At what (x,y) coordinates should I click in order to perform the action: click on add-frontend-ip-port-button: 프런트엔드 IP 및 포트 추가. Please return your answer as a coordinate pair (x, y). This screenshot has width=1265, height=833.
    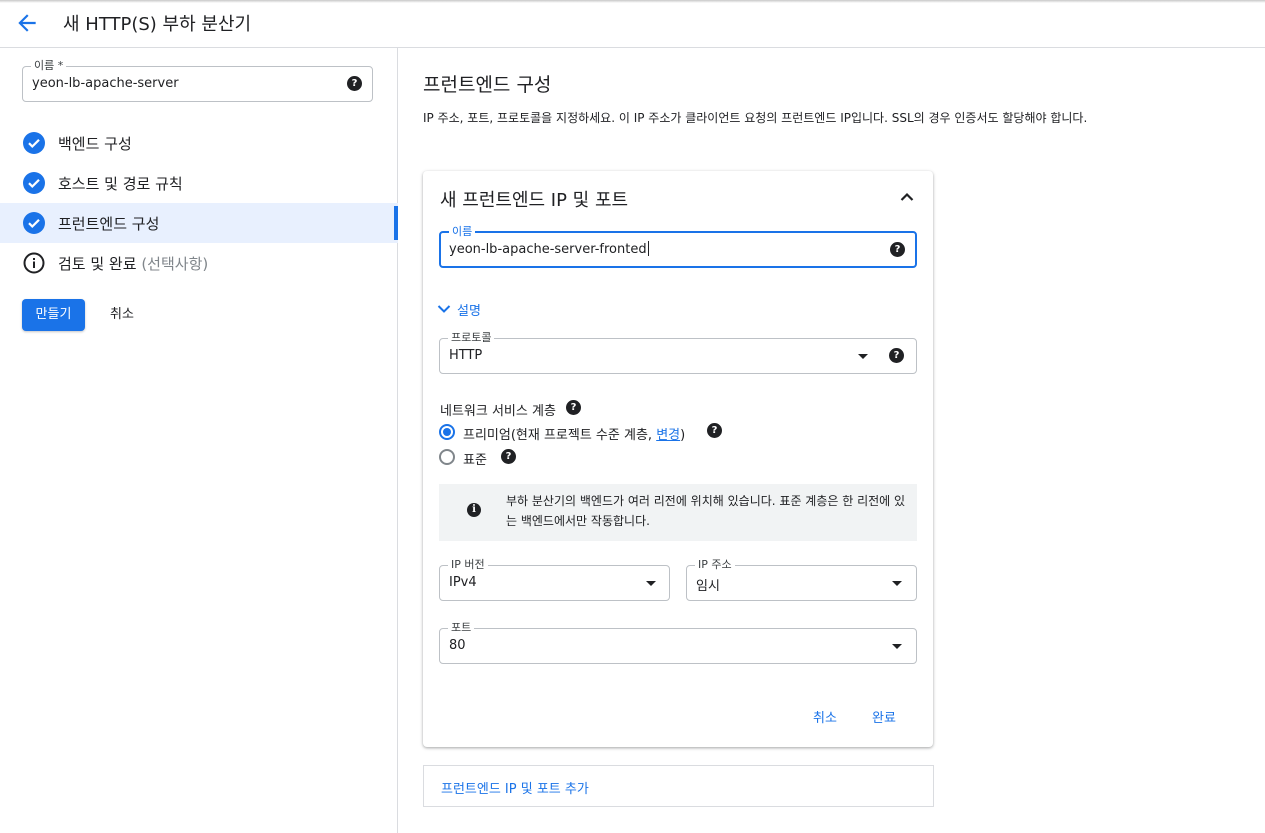
    Looking at the image, I should click on (678, 786).